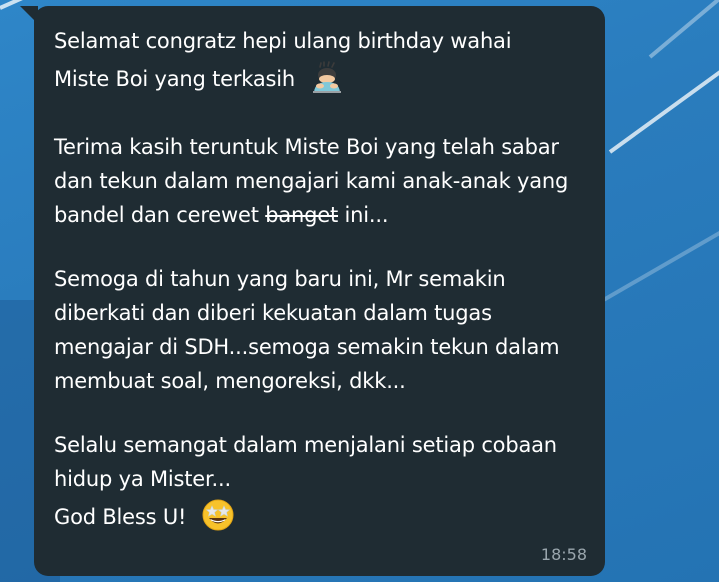  What do you see at coordinates (218, 515) in the screenshot?
I see `star-struck-emoji-icon` at bounding box center [218, 515].